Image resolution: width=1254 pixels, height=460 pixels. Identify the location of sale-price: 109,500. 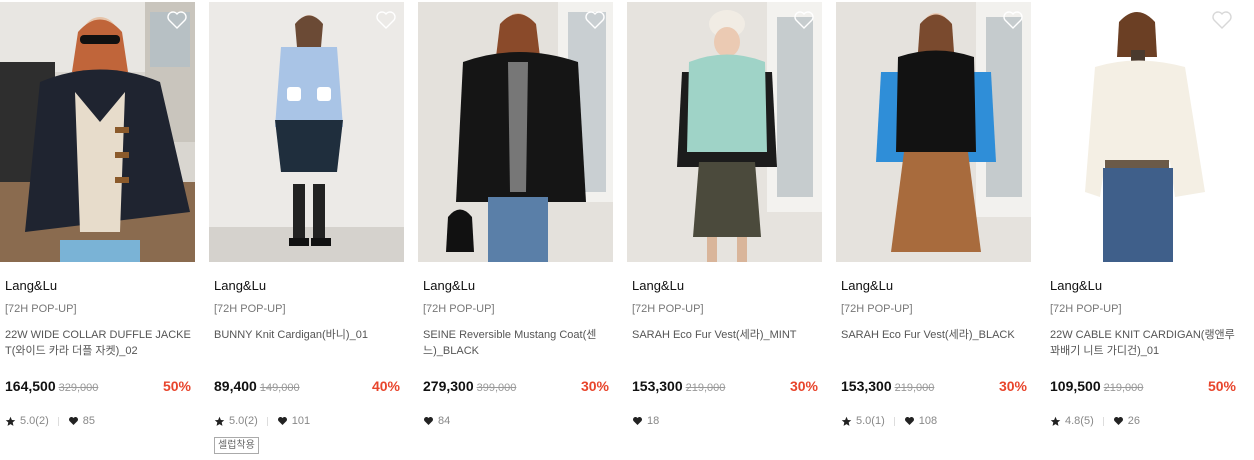
(1075, 386).